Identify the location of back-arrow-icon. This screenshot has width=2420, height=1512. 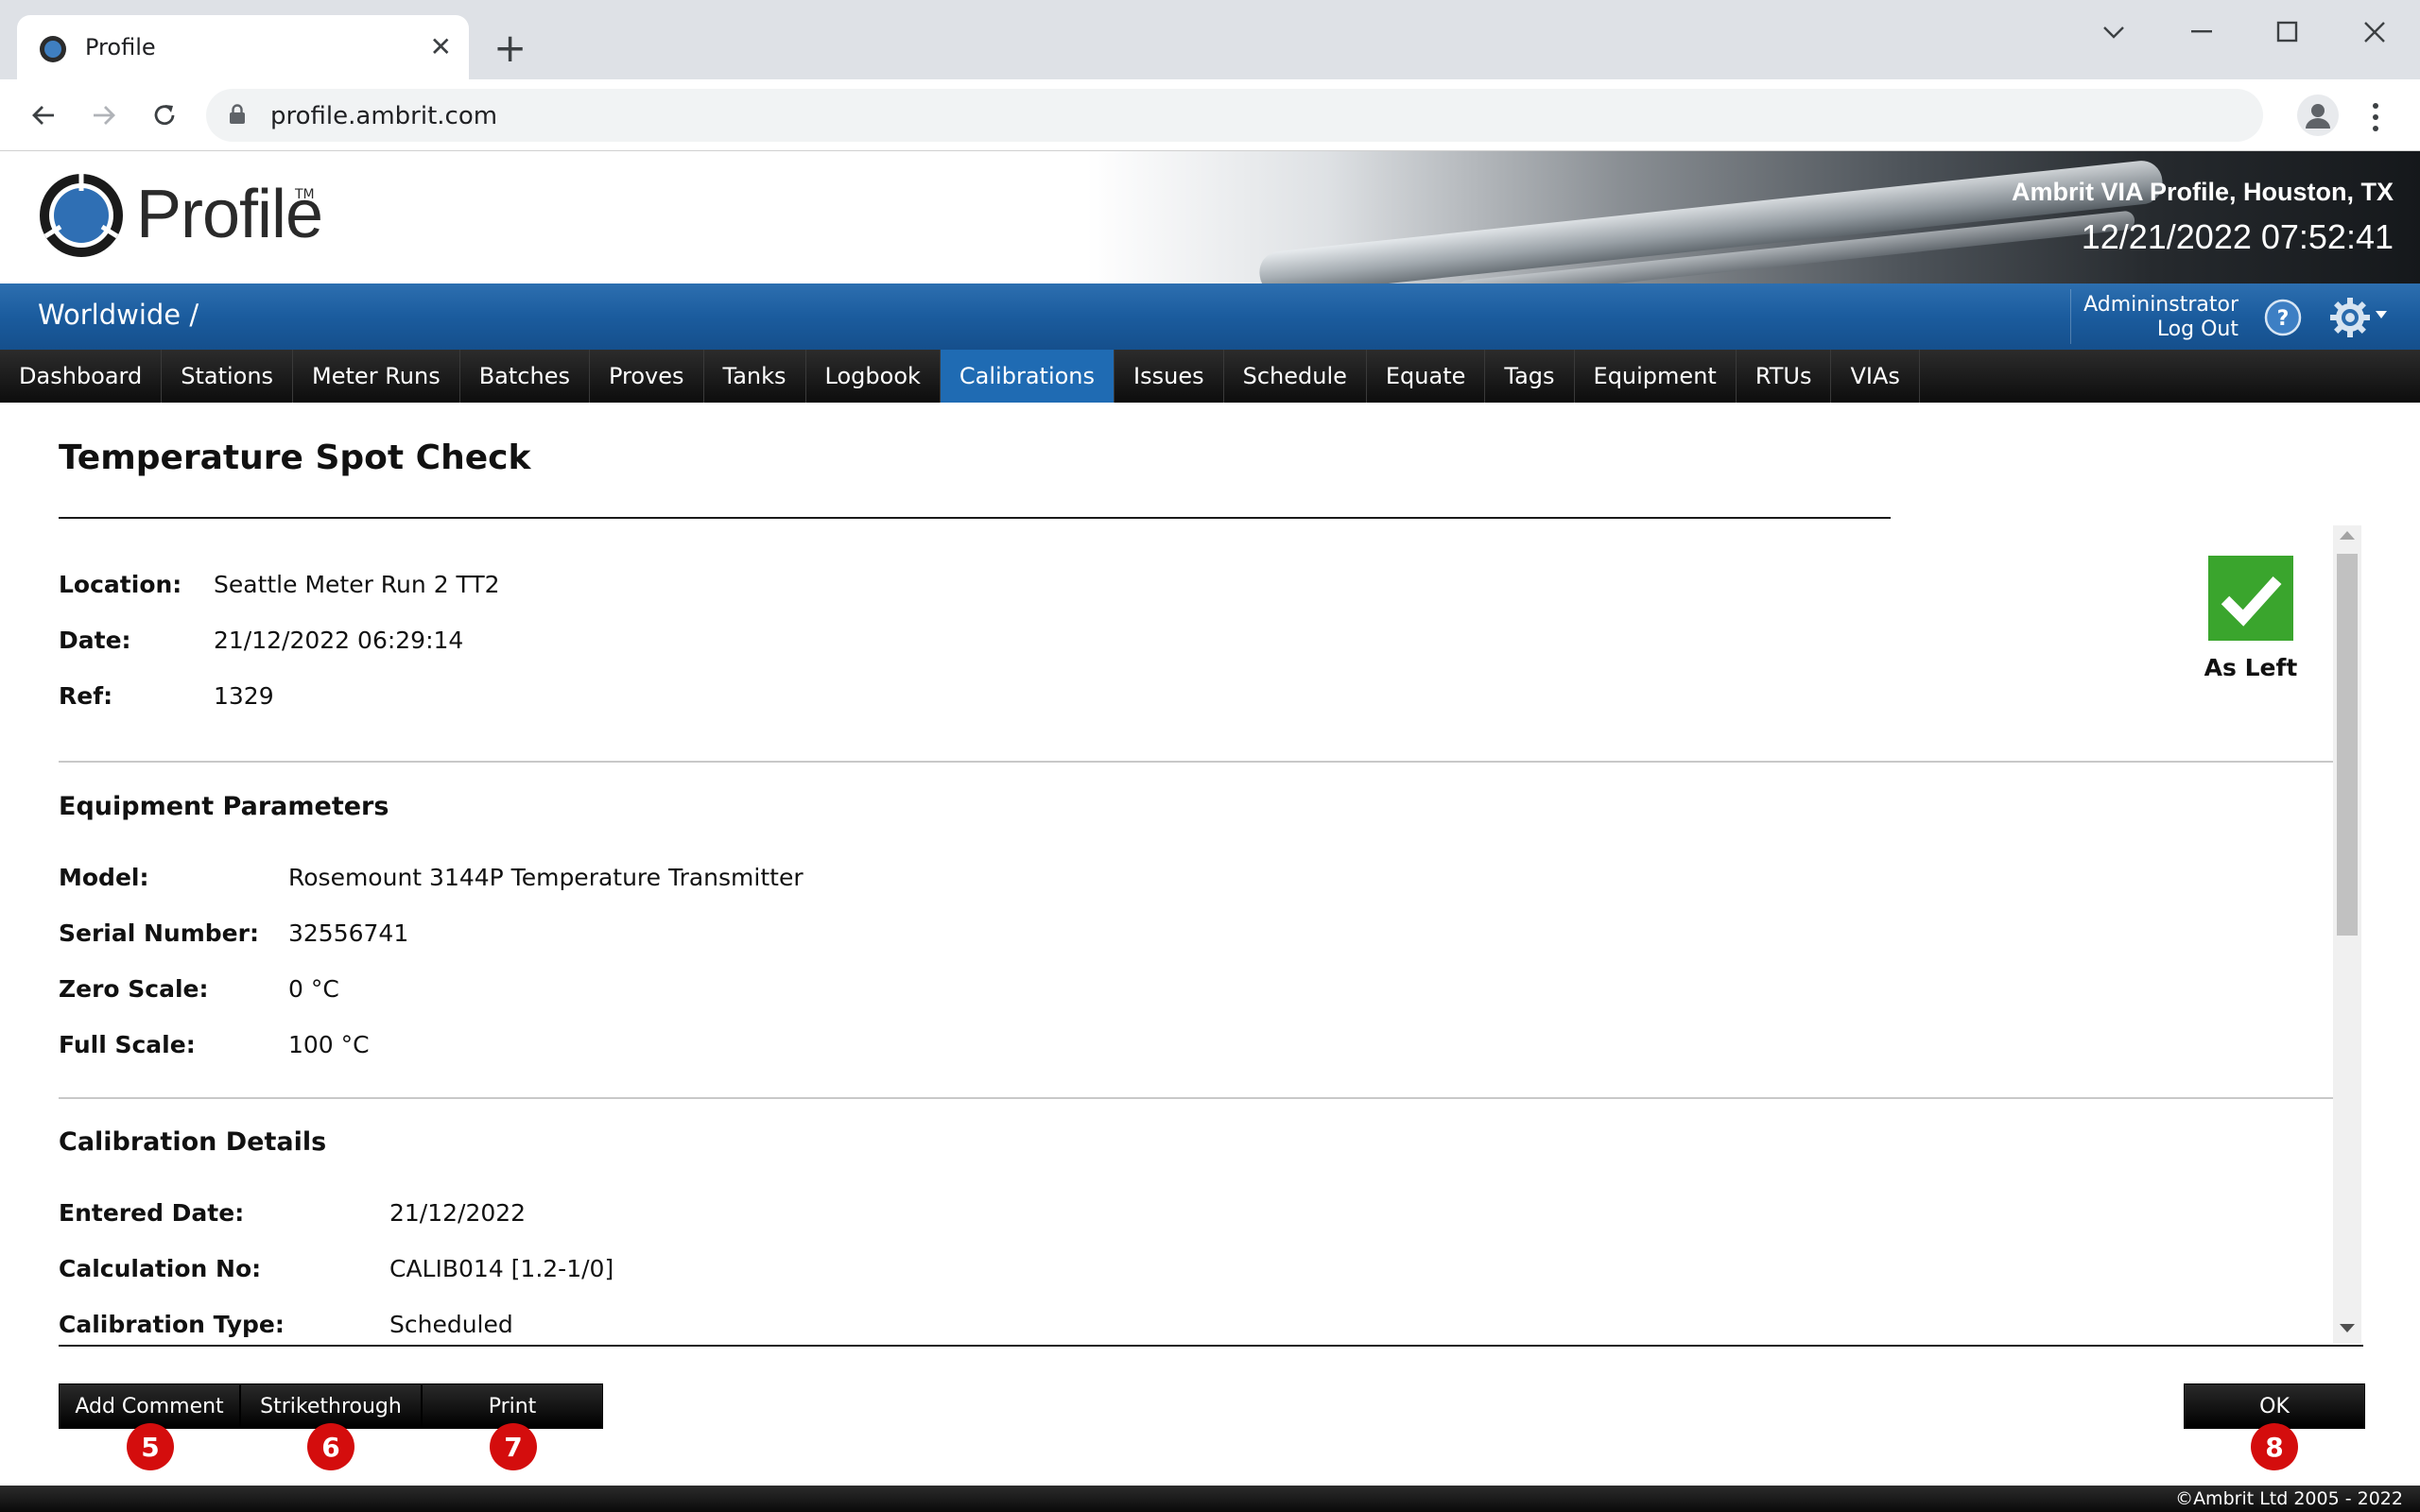
(43, 115).